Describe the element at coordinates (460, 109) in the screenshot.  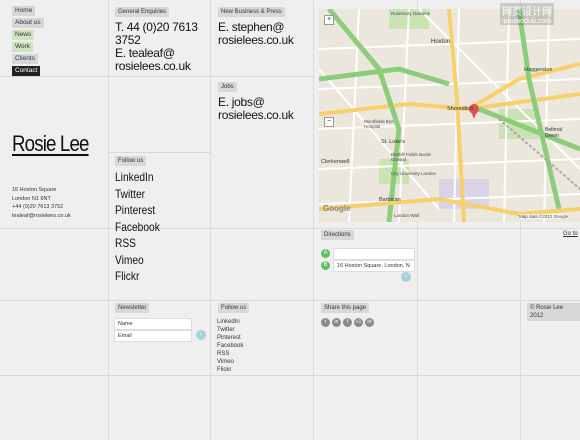
I see `map-label: Shoreditch` at that location.